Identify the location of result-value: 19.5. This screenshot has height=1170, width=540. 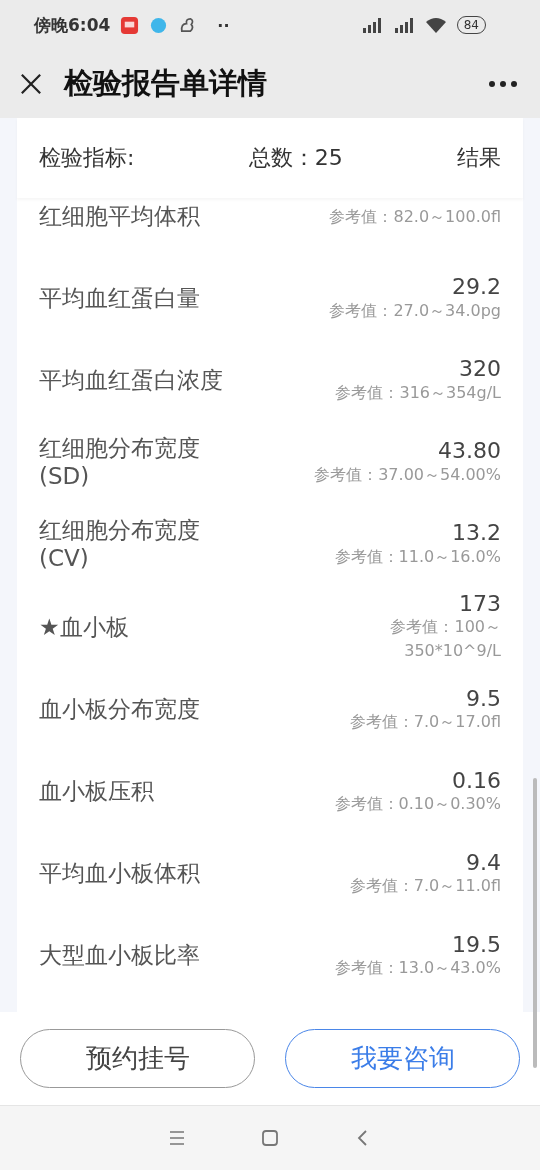
(476, 944).